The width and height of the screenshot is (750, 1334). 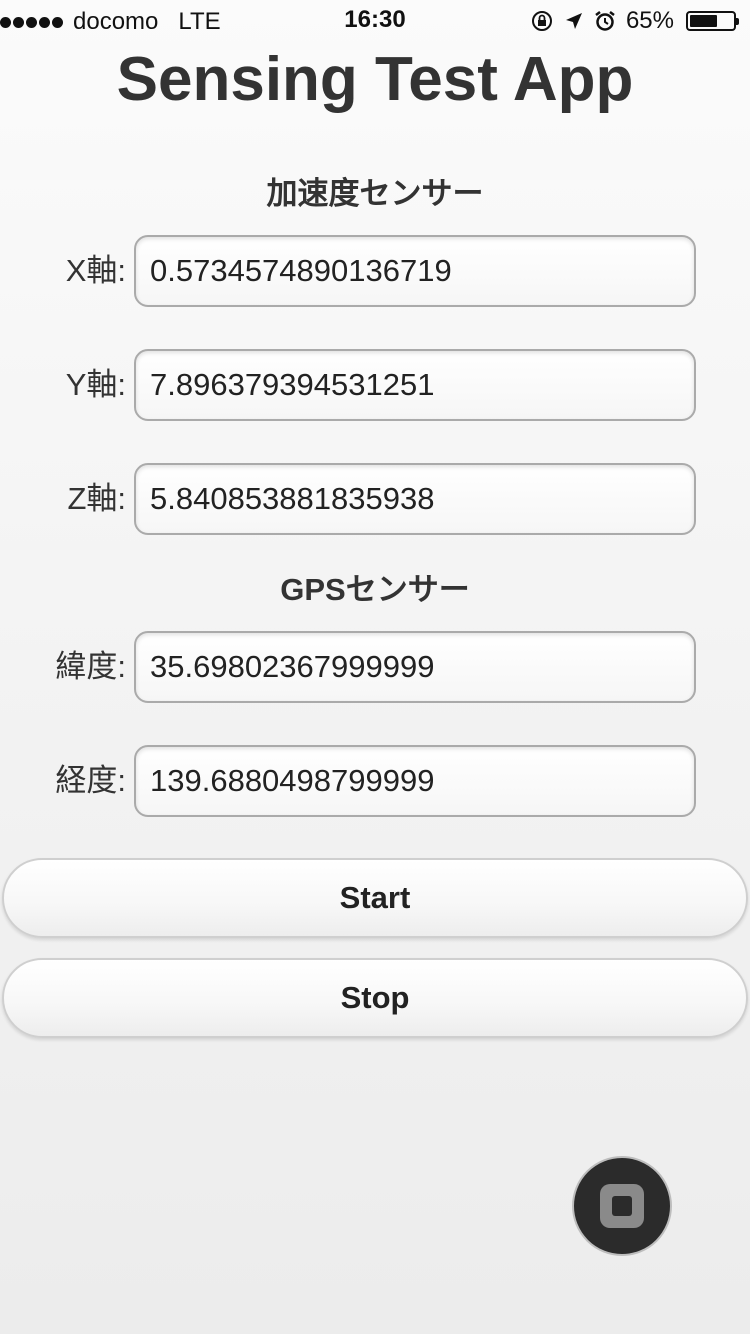 I want to click on orientation-lock-icon, so click(x=542, y=21).